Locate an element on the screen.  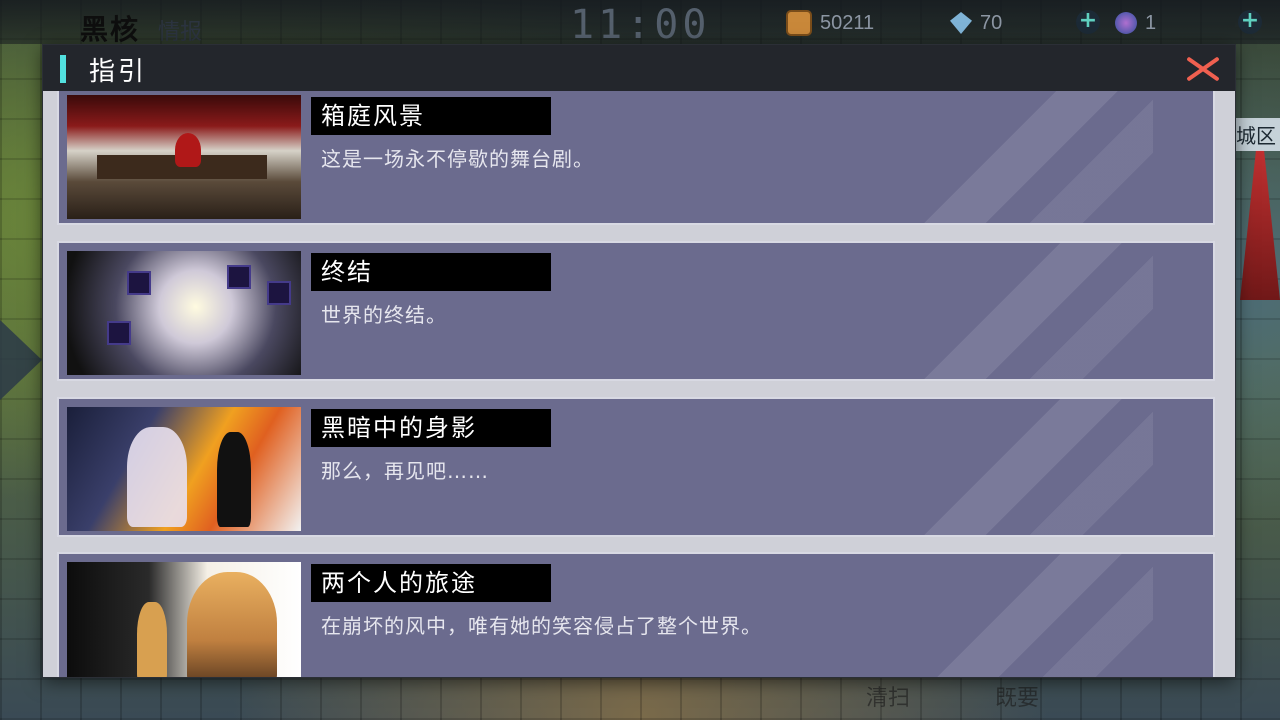
add-diamond-button: + is located at coordinates (1088, 22).